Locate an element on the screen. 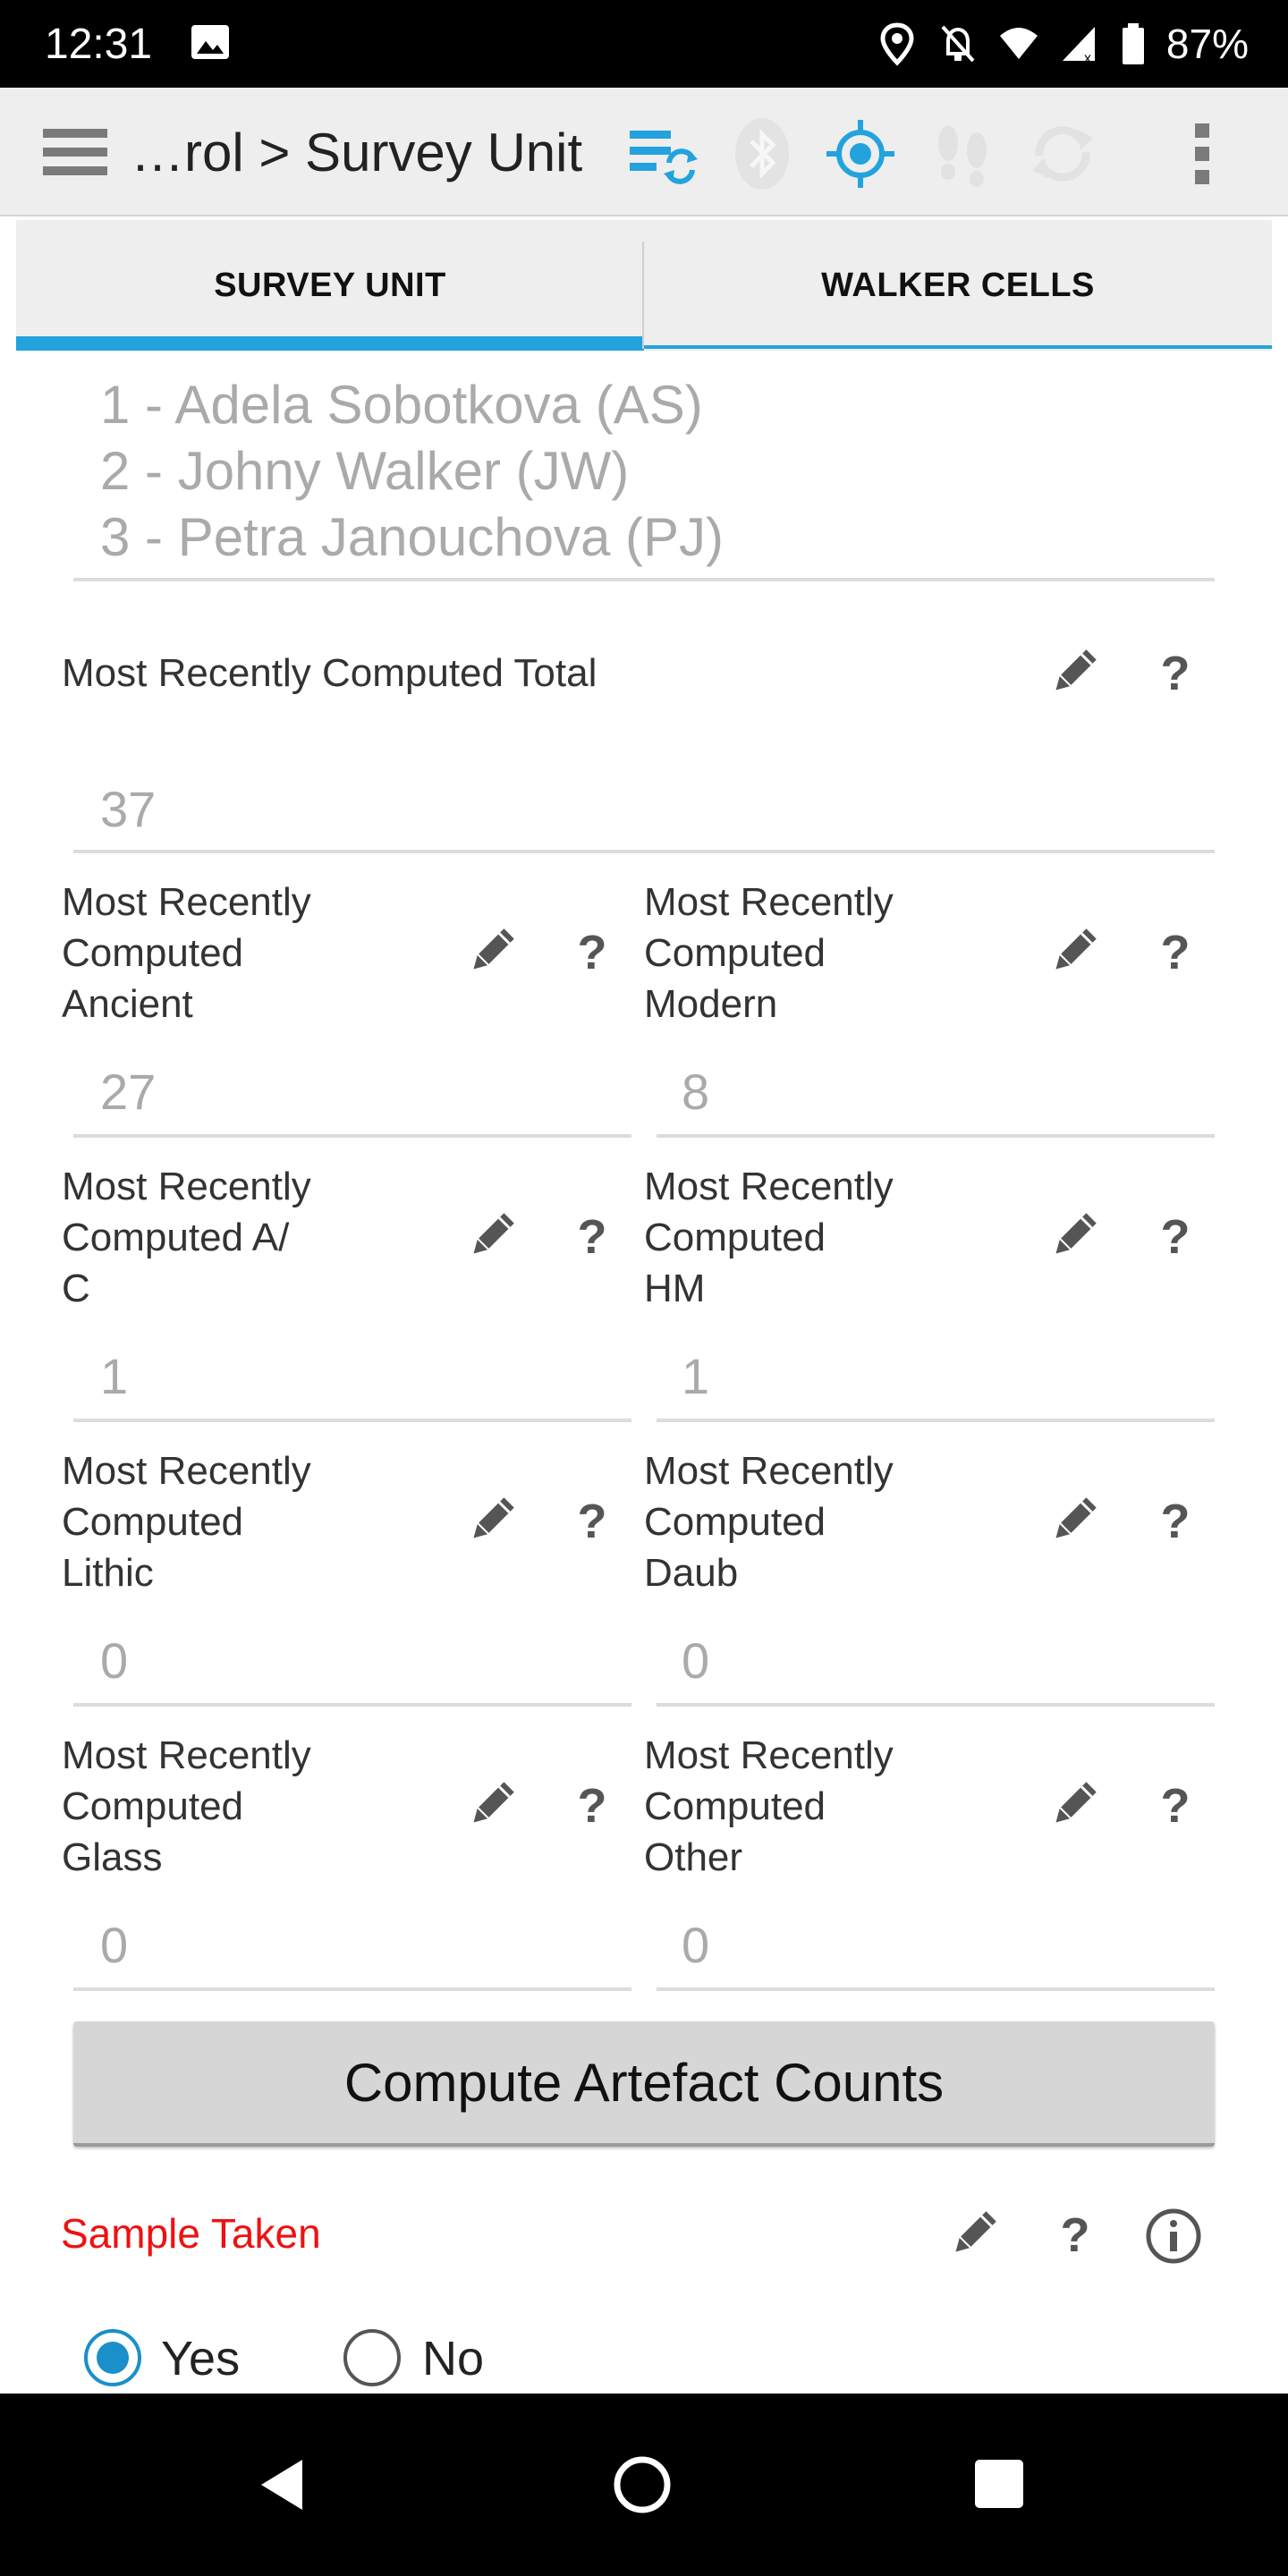  battery-percent: 87% is located at coordinates (1207, 44).